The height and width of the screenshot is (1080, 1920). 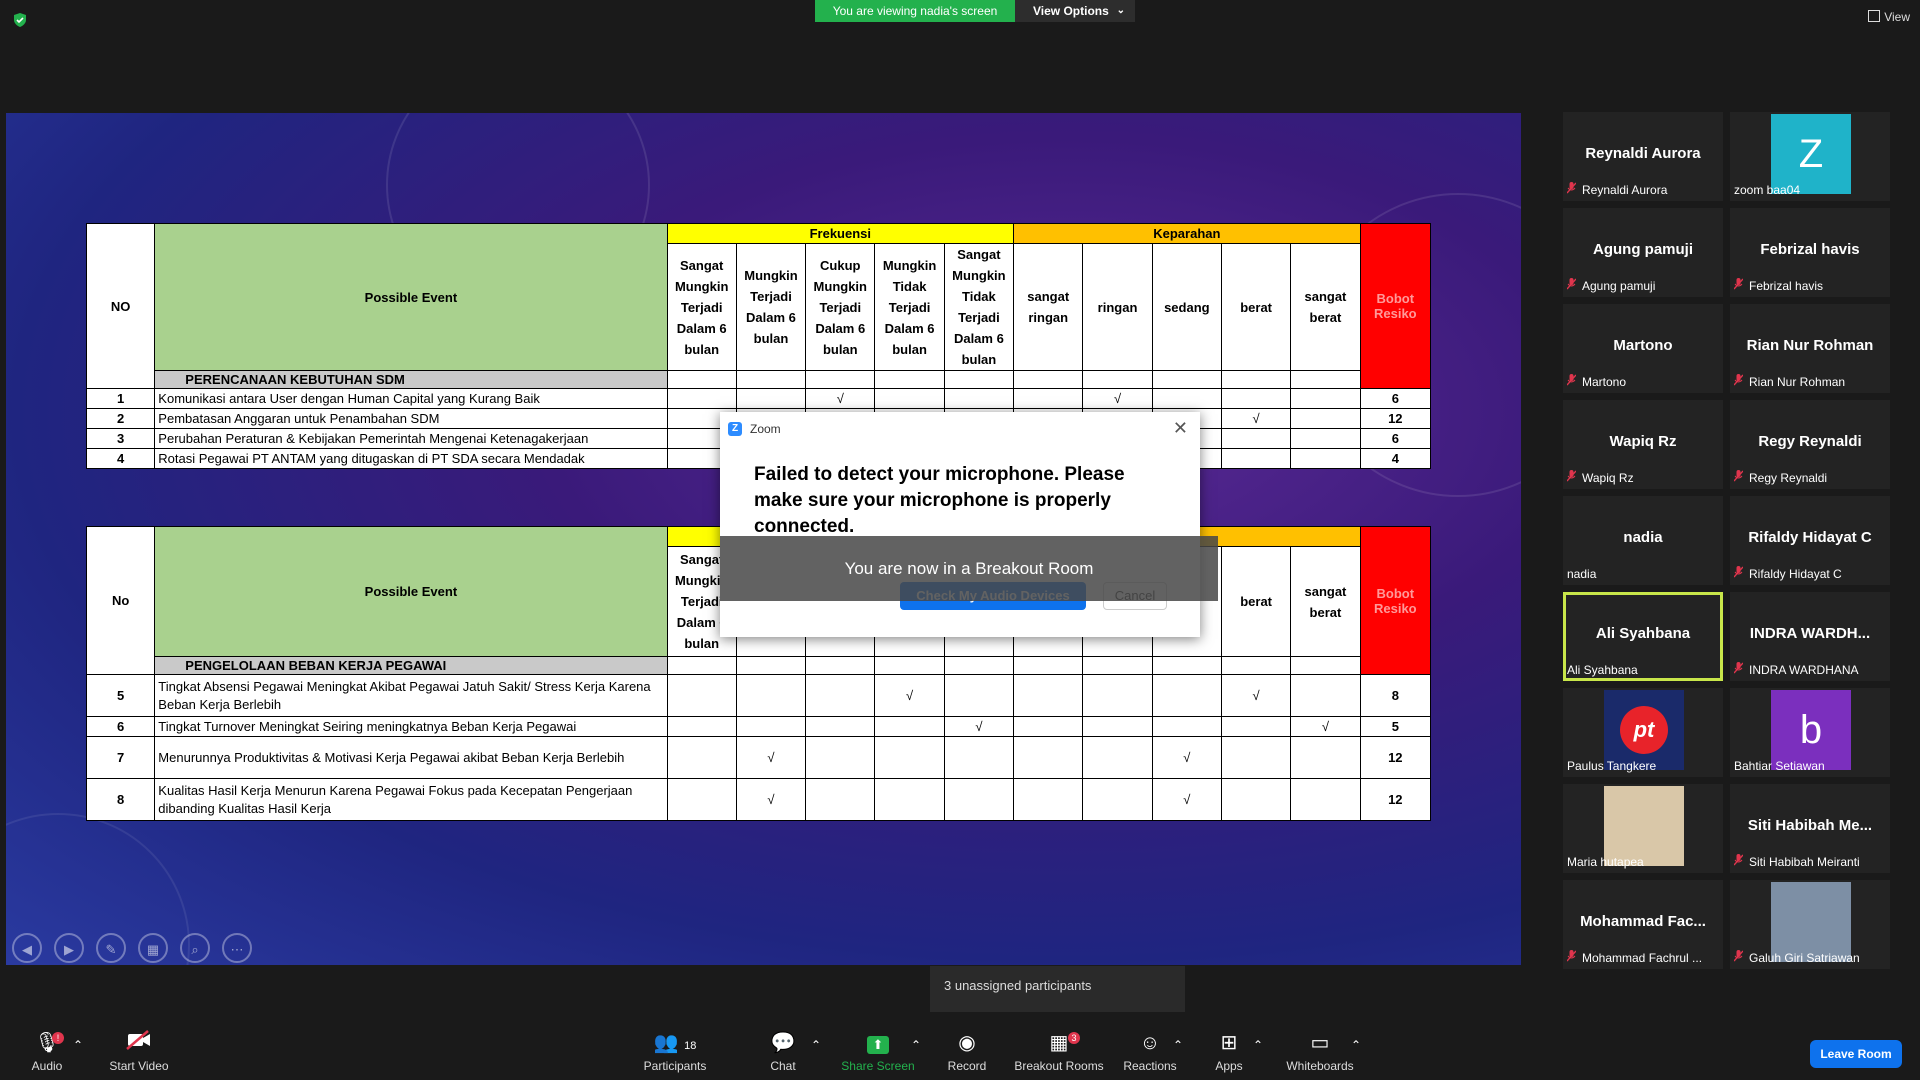 What do you see at coordinates (120, 458) in the screenshot?
I see `row-number: 4` at bounding box center [120, 458].